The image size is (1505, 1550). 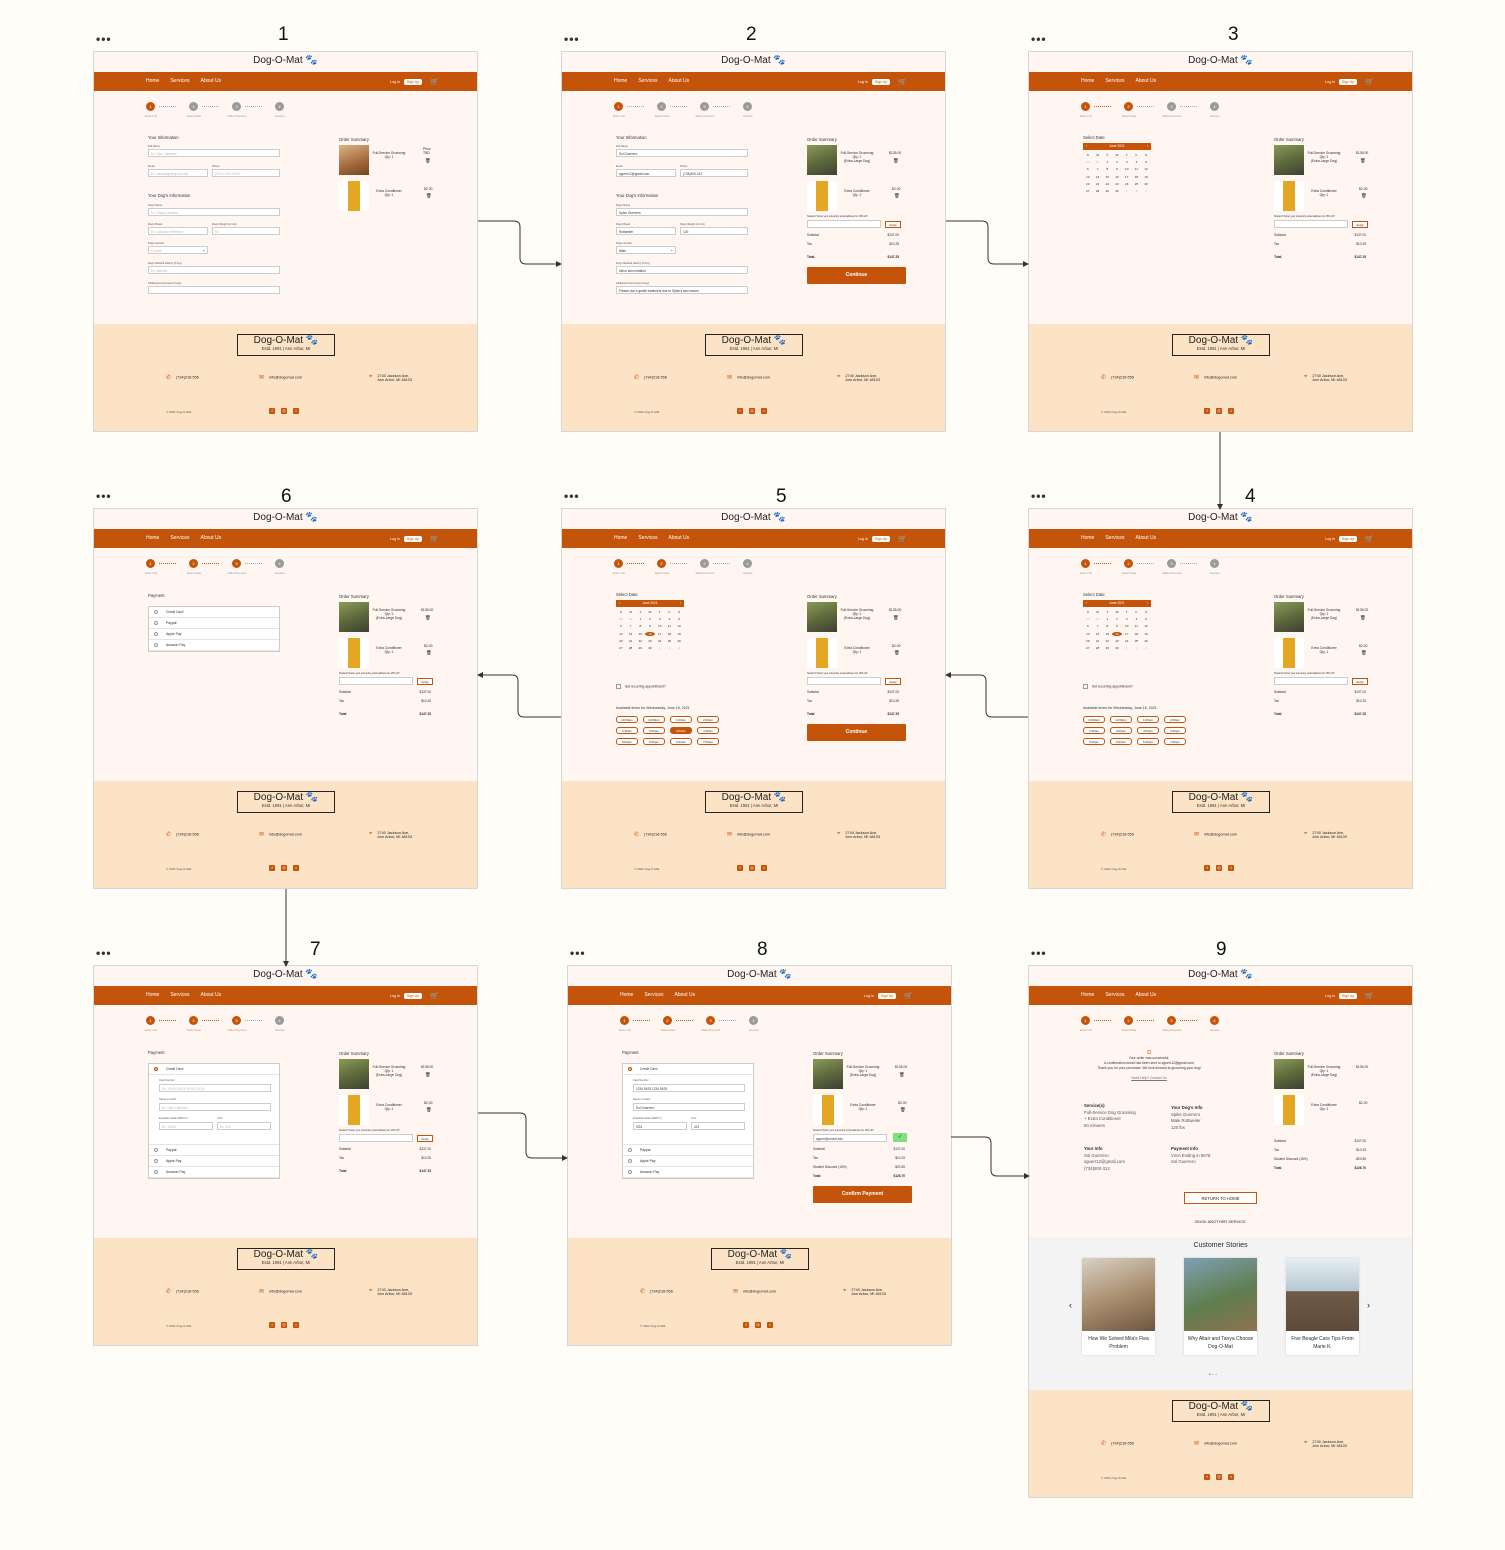 I want to click on dog-weight-field: 120, so click(x=714, y=231).